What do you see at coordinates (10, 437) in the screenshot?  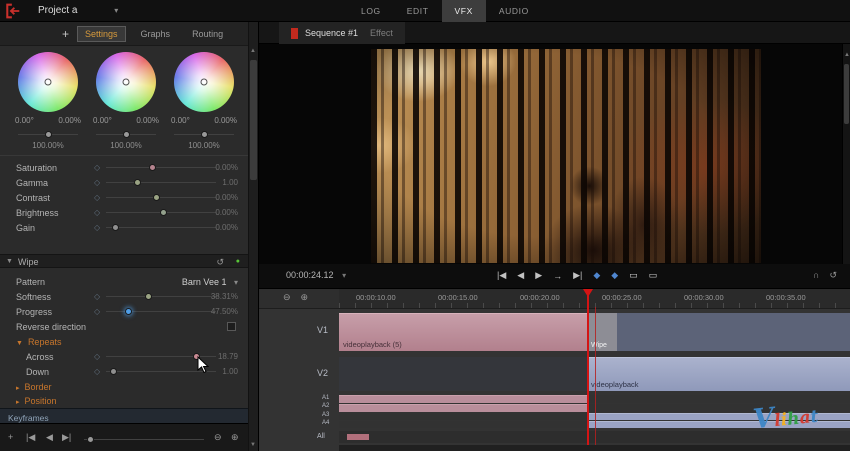 I see `add-keyframe-button: +` at bounding box center [10, 437].